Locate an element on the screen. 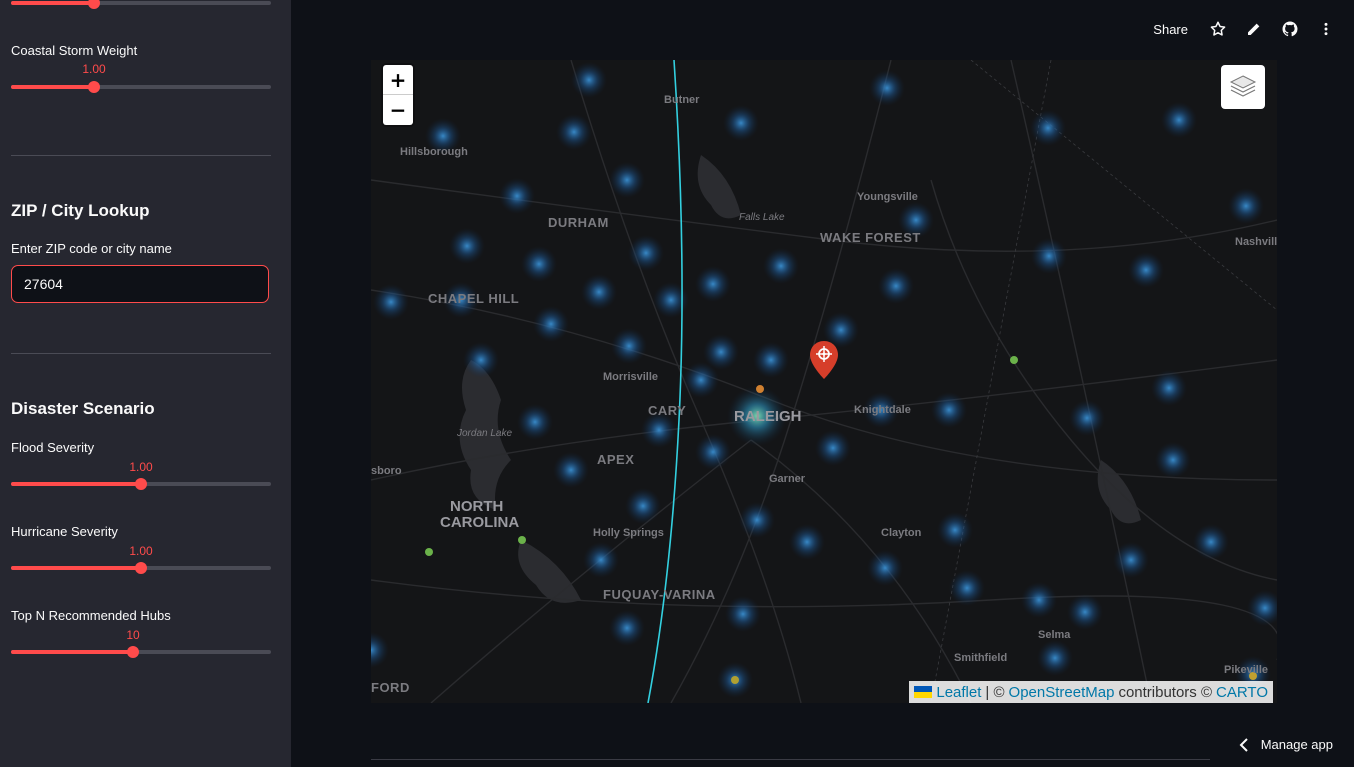  layers-icon is located at coordinates (1243, 86).